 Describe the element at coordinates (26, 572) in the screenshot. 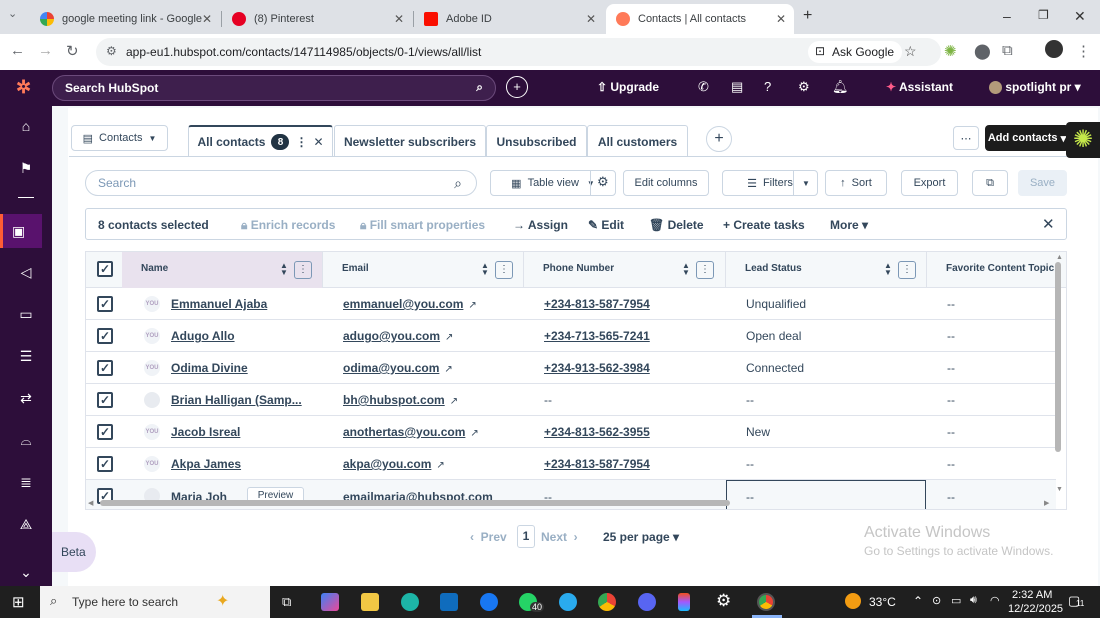

I see `collapse-sidebar-icon: ⌄` at that location.